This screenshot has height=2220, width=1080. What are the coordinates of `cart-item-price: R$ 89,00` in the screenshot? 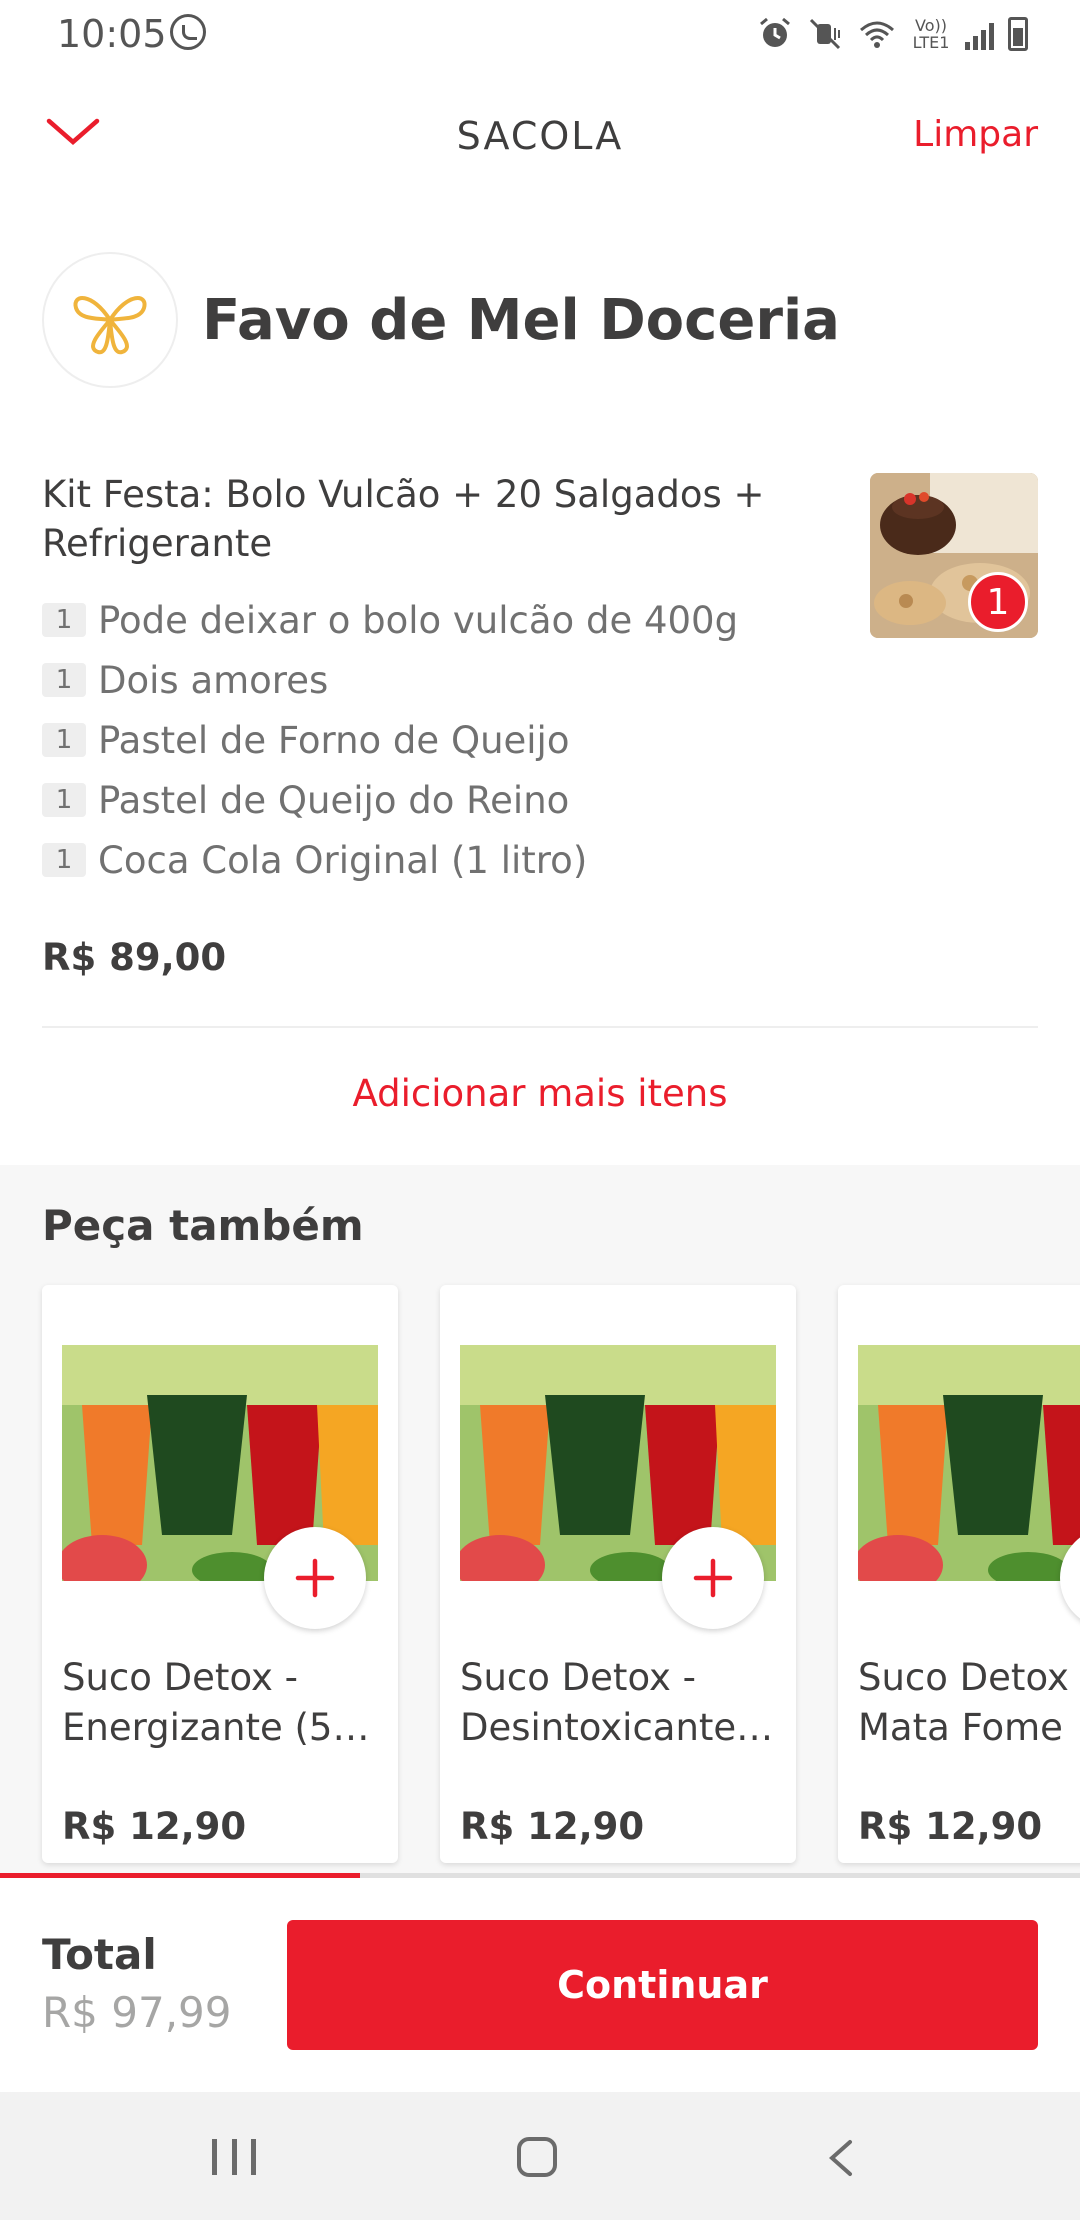 It's located at (134, 957).